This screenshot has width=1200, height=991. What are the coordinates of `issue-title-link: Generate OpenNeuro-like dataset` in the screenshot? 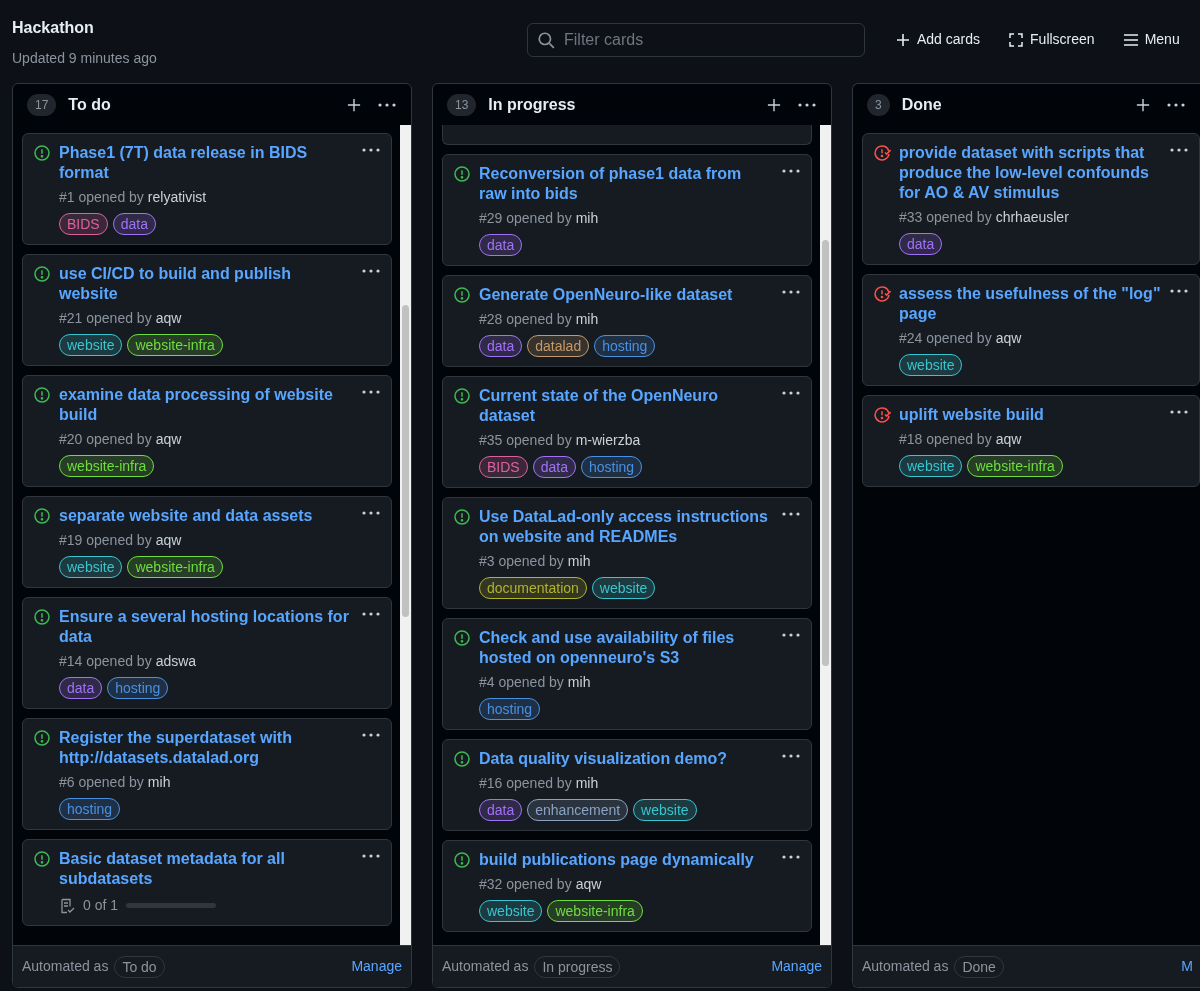 It's located at (606, 295).